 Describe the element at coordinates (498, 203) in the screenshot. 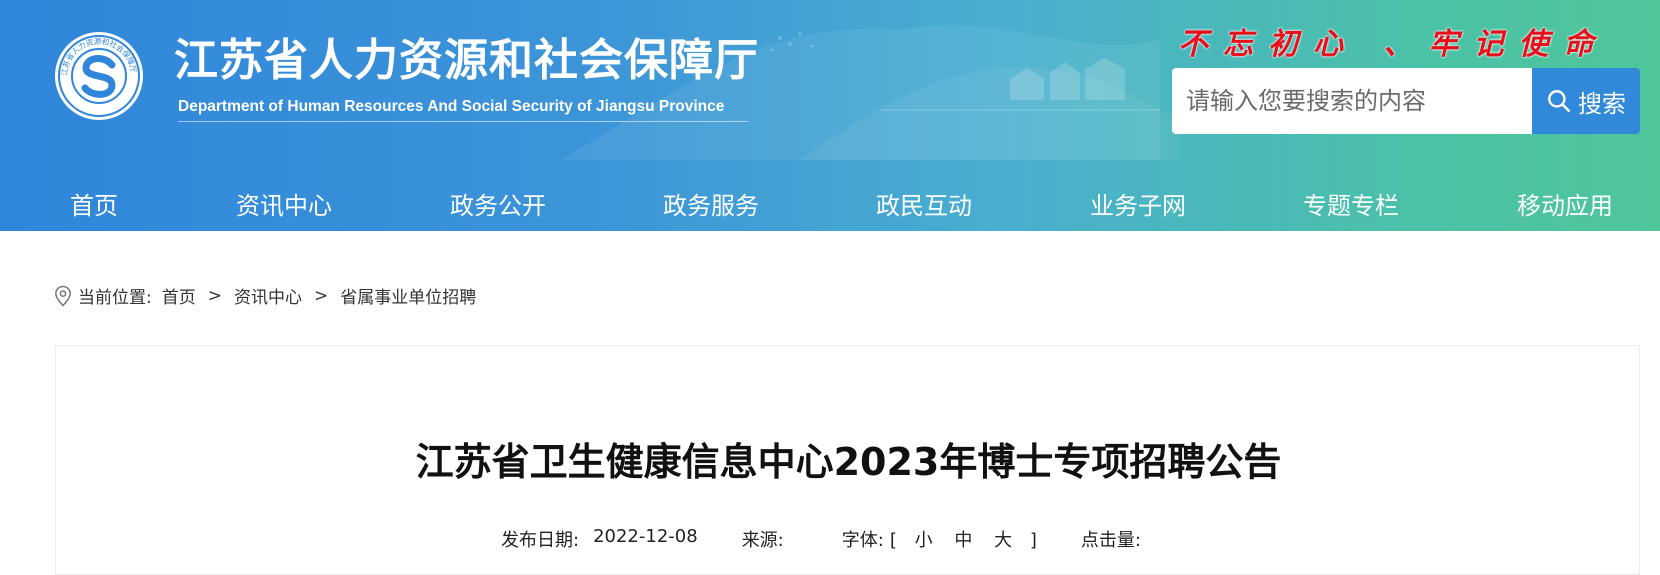

I see `nav-item-government-affairs-disclosure: 政务公开` at that location.